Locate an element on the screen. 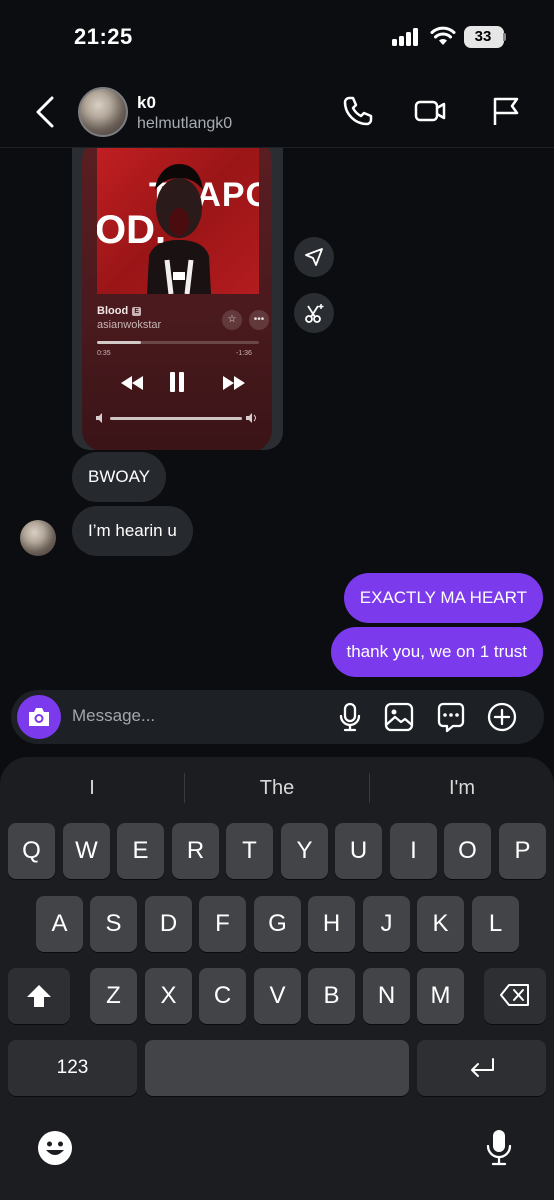 This screenshot has width=554, height=1200. send-arrow-icon is located at coordinates (314, 257).